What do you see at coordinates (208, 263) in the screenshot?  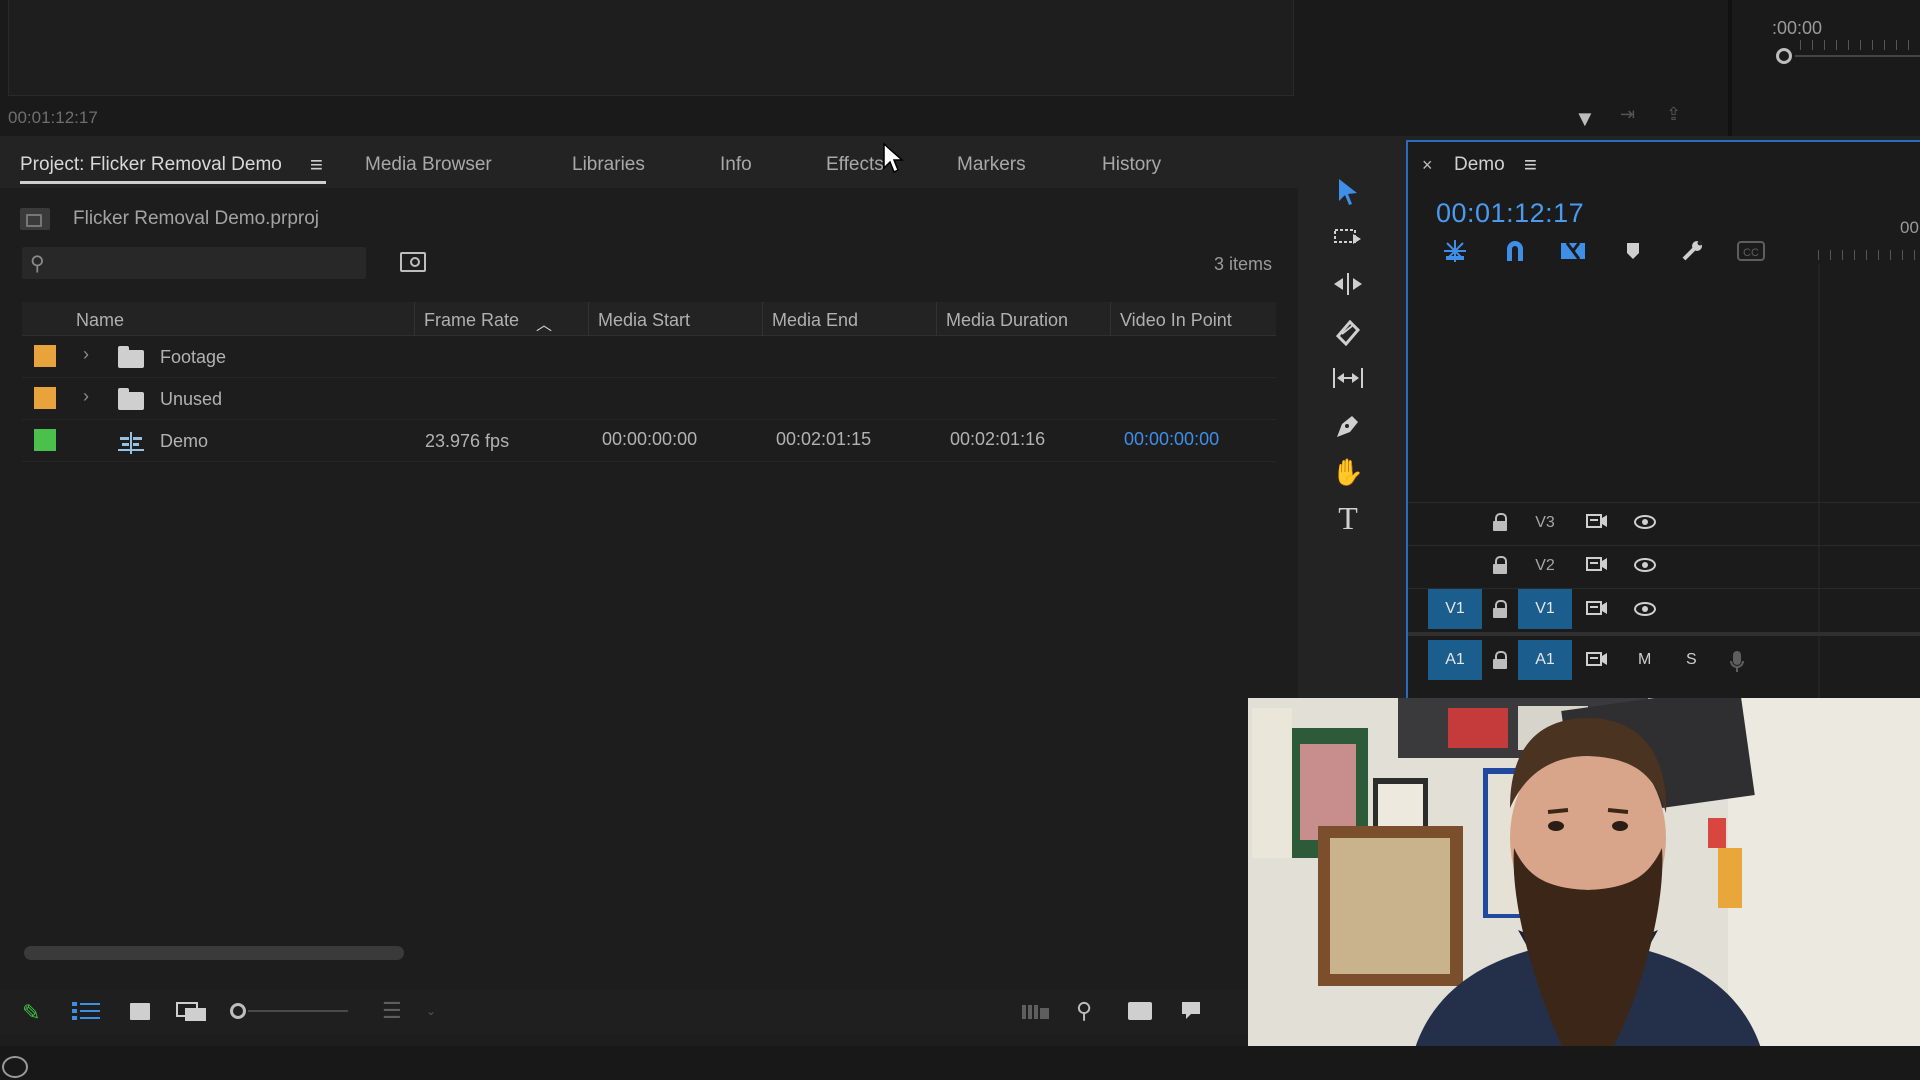 I see `search-input` at bounding box center [208, 263].